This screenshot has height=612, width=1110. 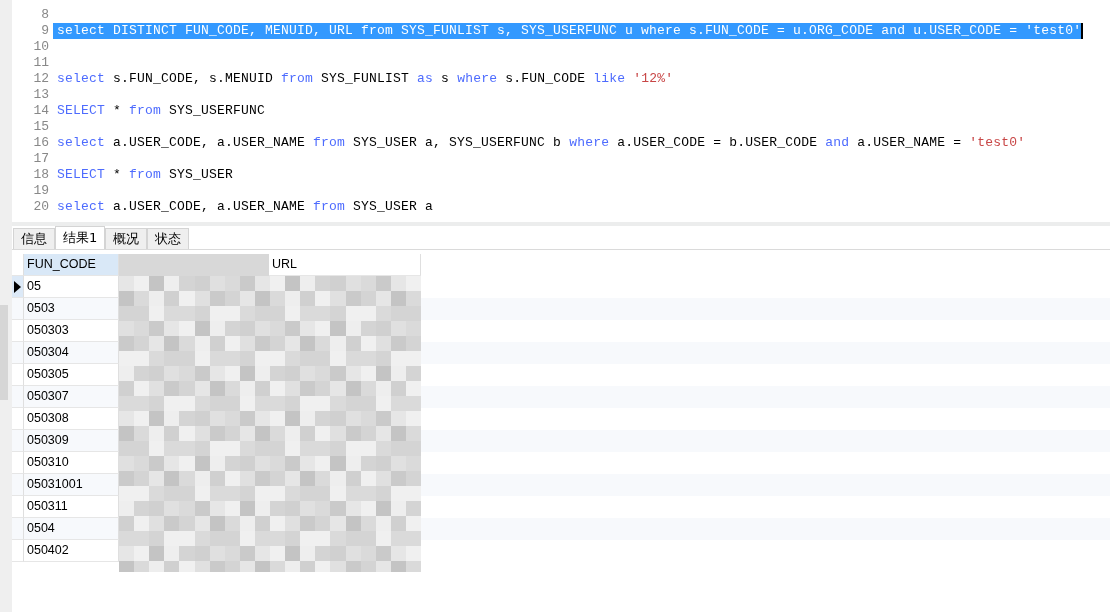 I want to click on grid-corner-cell, so click(x=18, y=265).